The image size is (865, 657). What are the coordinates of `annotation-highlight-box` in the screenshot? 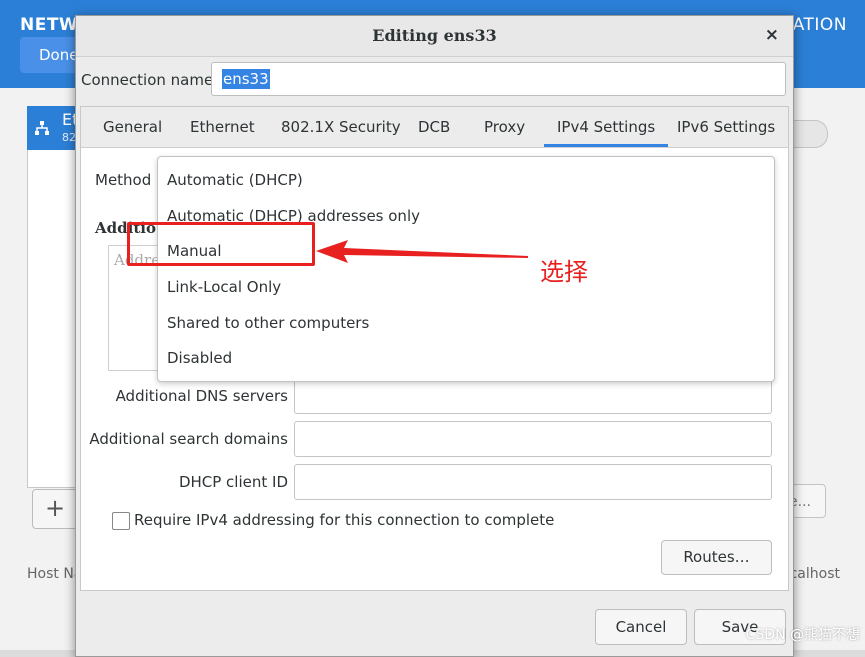 It's located at (221, 244).